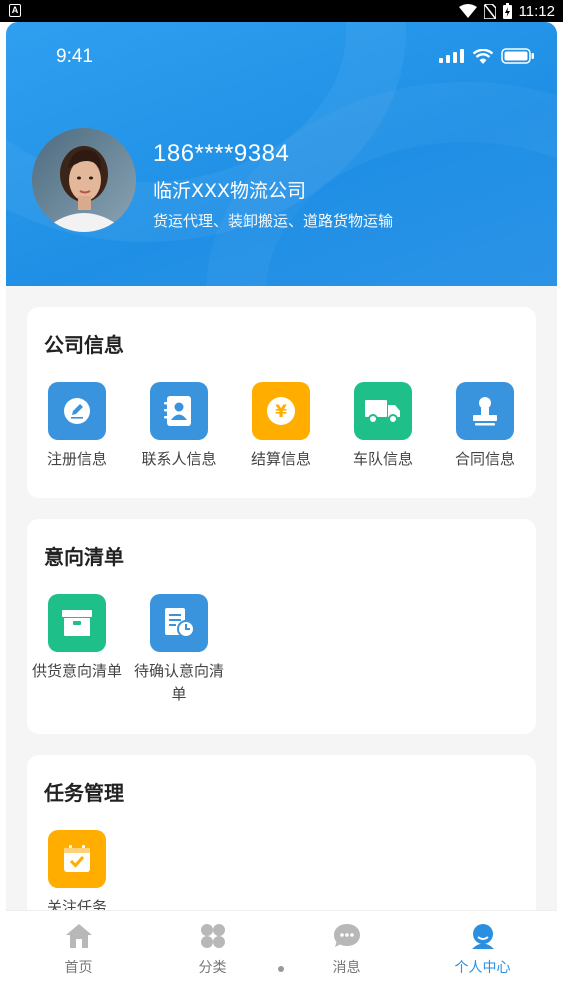 Image resolution: width=563 pixels, height=1000 pixels. Describe the element at coordinates (84, 793) in the screenshot. I see `section-title: 任务管理` at that location.